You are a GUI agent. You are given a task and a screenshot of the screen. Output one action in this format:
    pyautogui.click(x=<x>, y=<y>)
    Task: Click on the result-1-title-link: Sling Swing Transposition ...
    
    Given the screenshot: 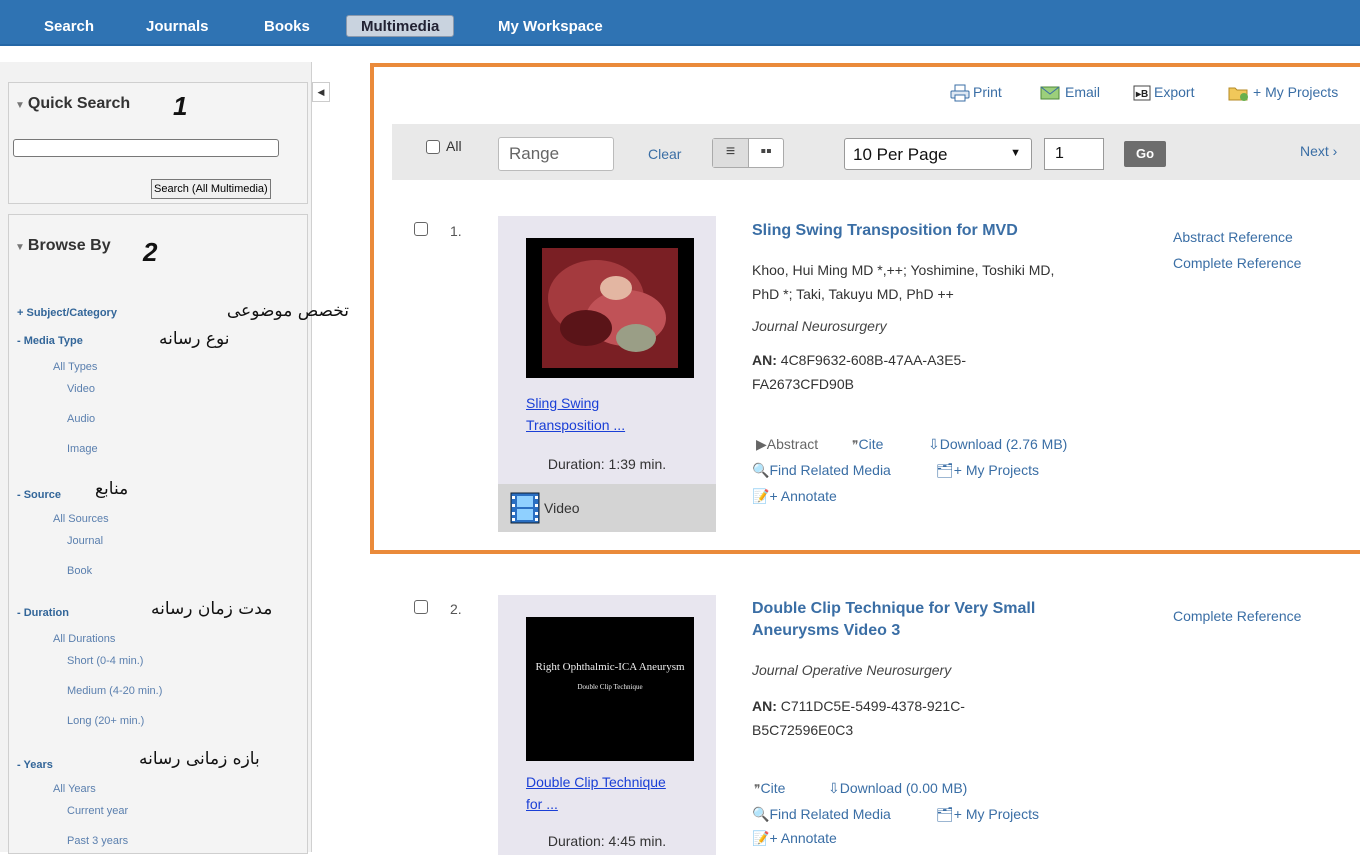 What is the action you would take?
    pyautogui.click(x=575, y=414)
    